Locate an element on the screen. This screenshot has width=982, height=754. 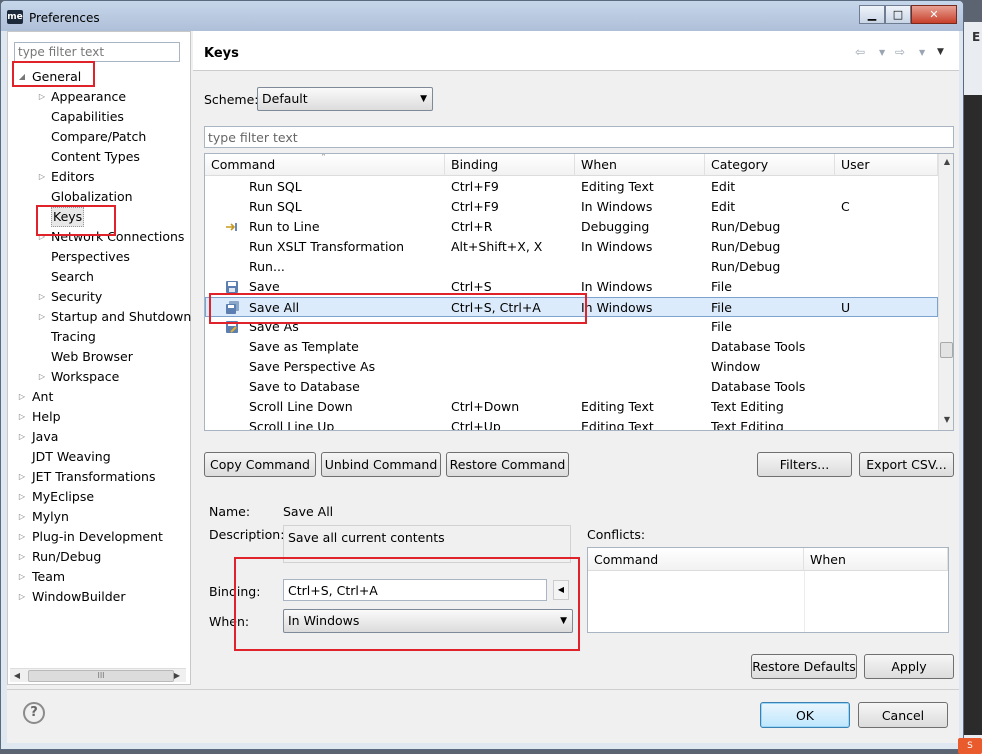
forward-history-icon: ▼ is located at coordinates (922, 52).